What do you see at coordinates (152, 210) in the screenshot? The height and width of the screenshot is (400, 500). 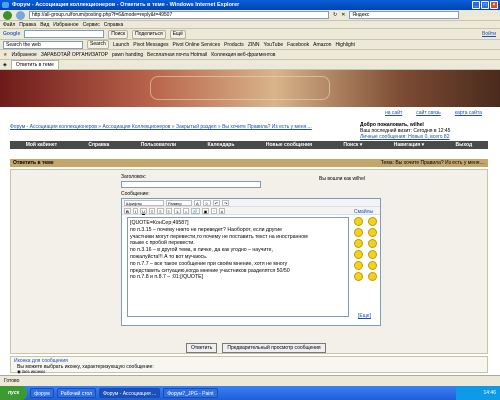 I see `align-left-icon: ≡` at bounding box center [152, 210].